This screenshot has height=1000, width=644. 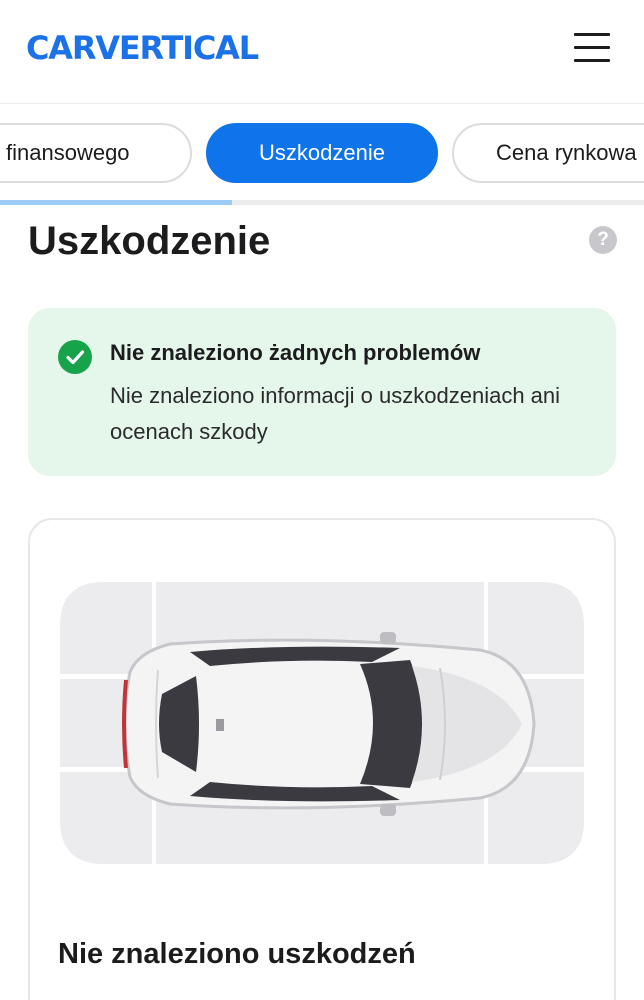 I want to click on help-icon: ?, so click(x=603, y=240).